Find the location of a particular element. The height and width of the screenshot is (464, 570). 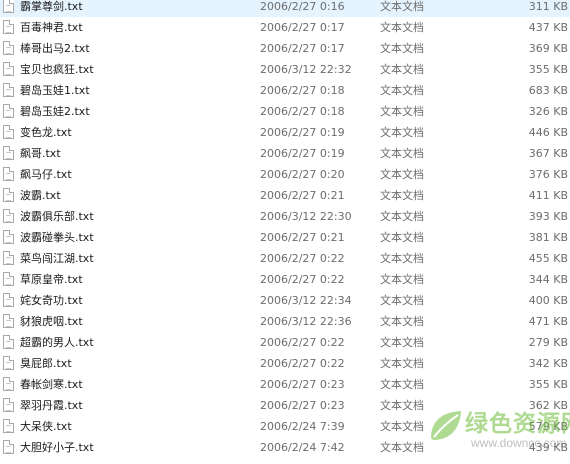

file-name: 春帐剑寒.txt is located at coordinates (51, 384).